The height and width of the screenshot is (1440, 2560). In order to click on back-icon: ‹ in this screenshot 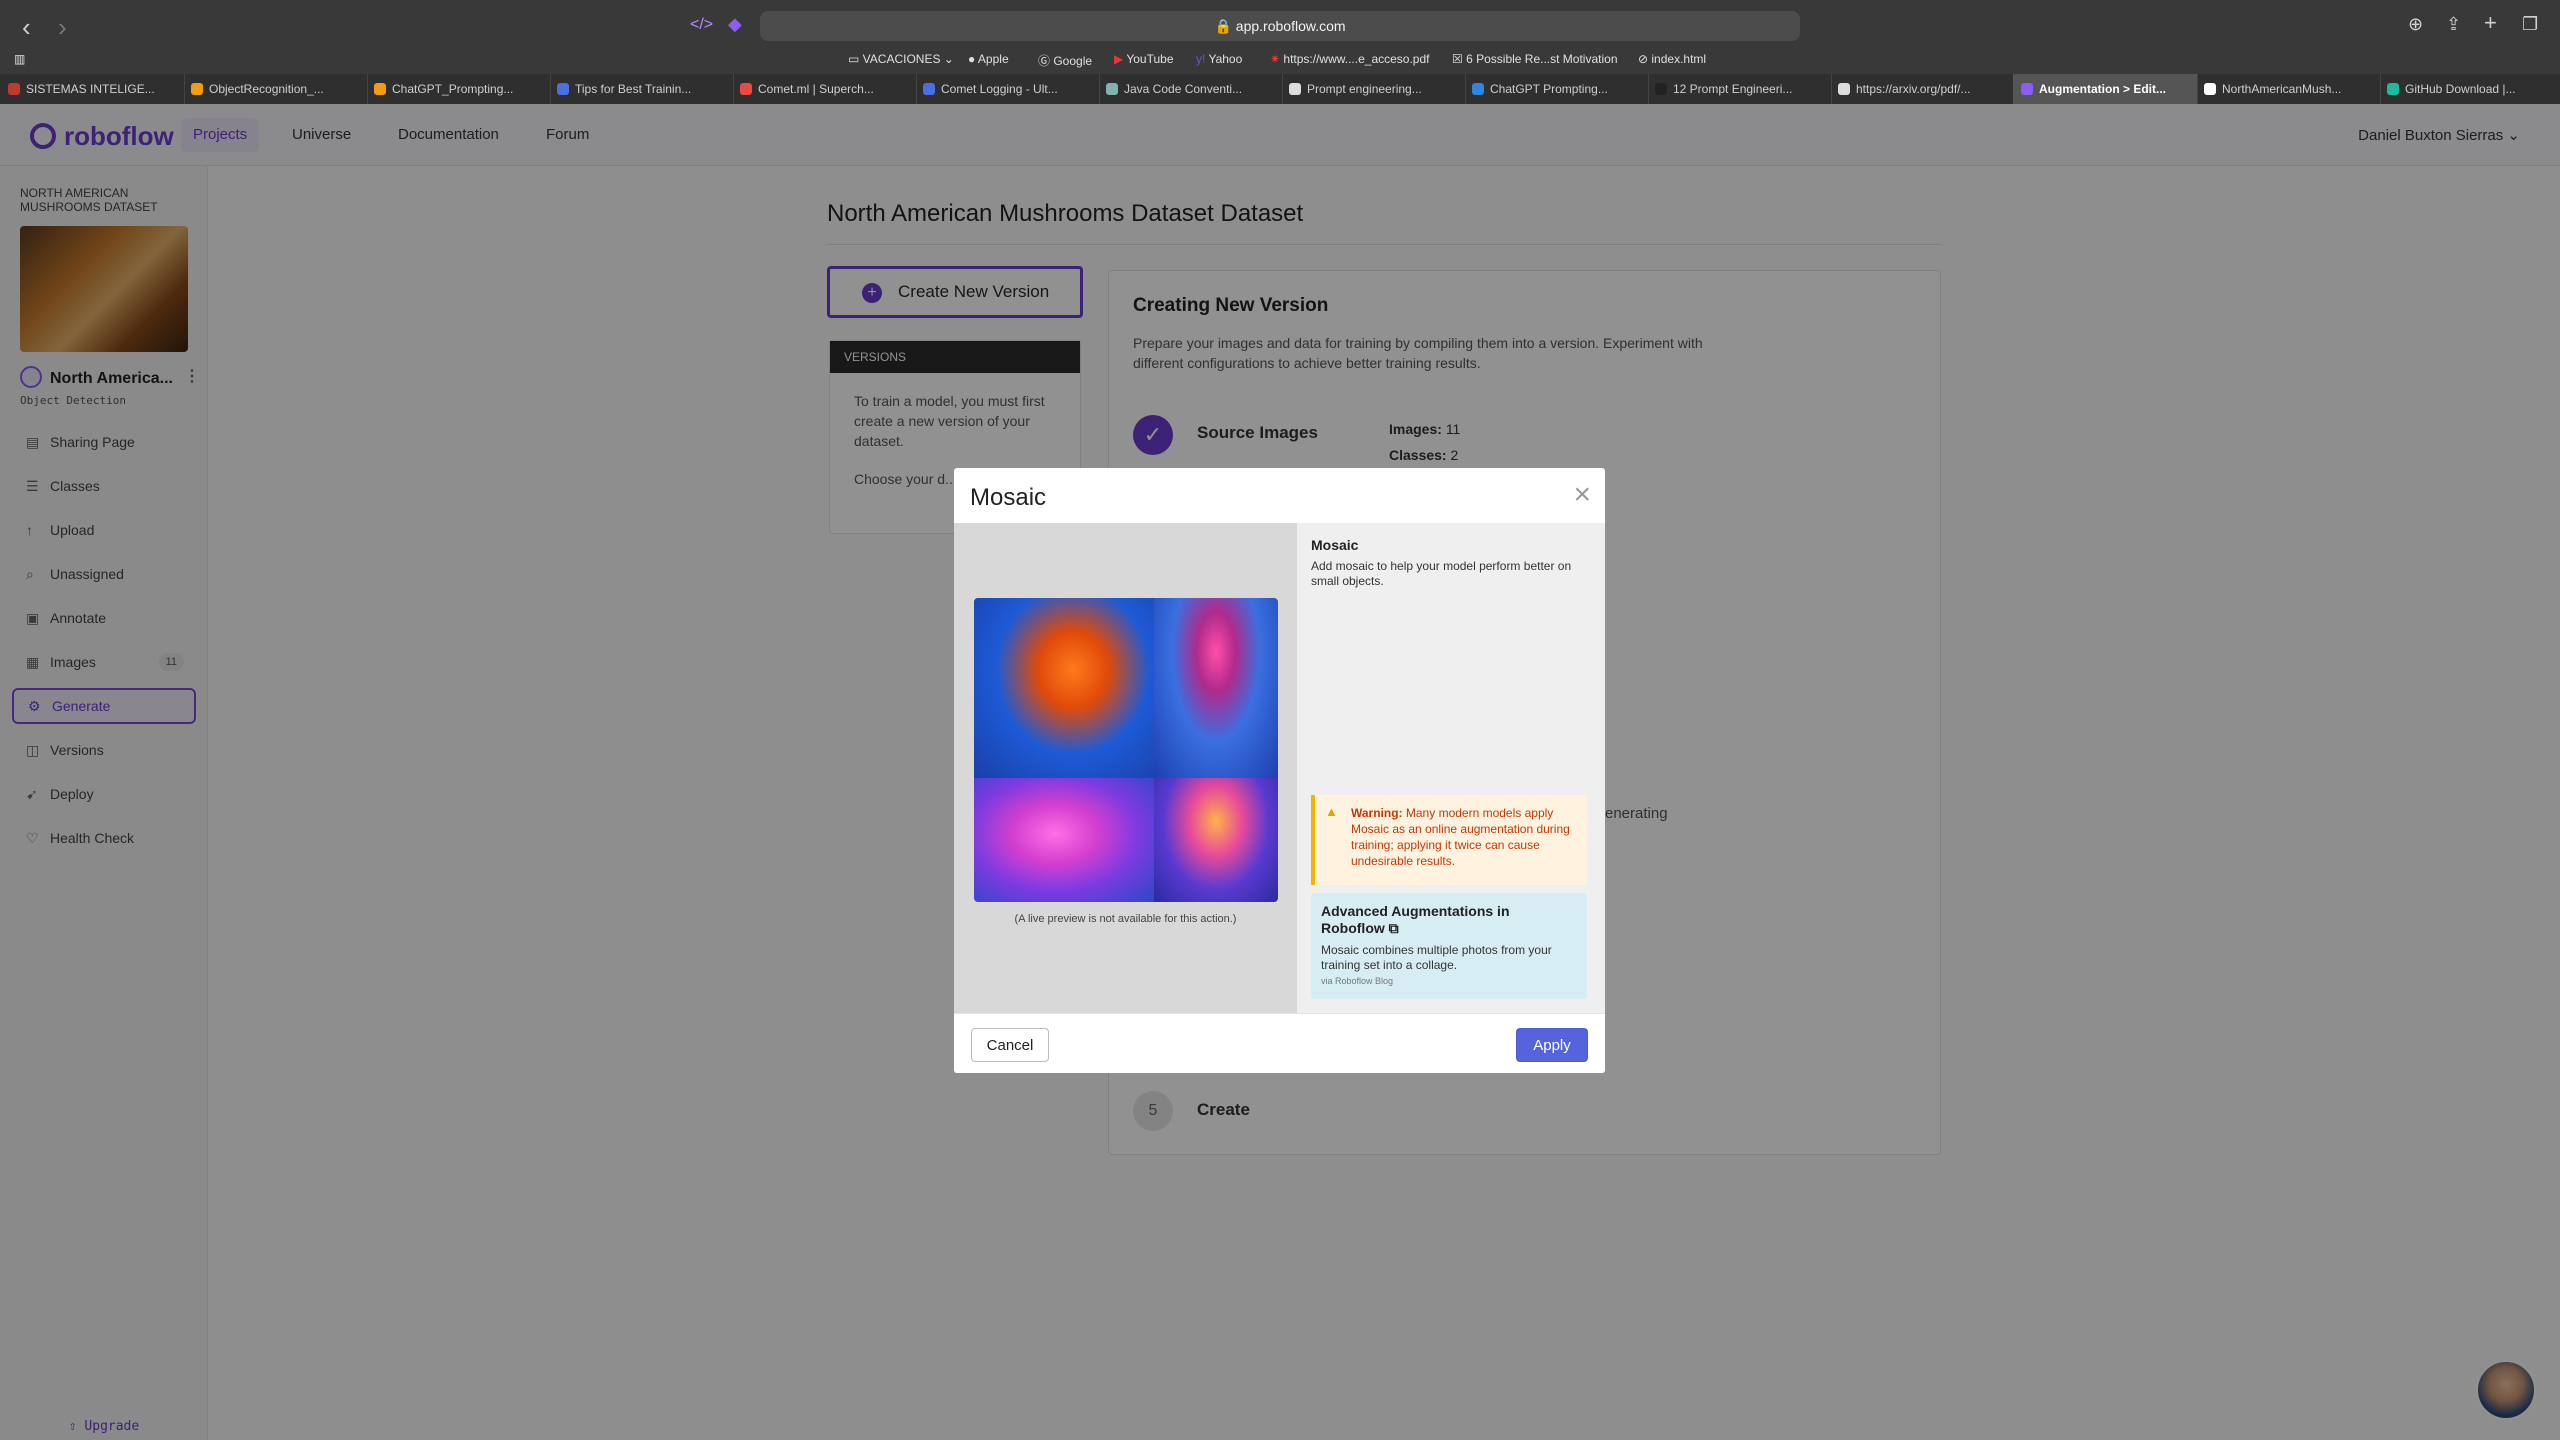, I will do `click(26, 27)`.